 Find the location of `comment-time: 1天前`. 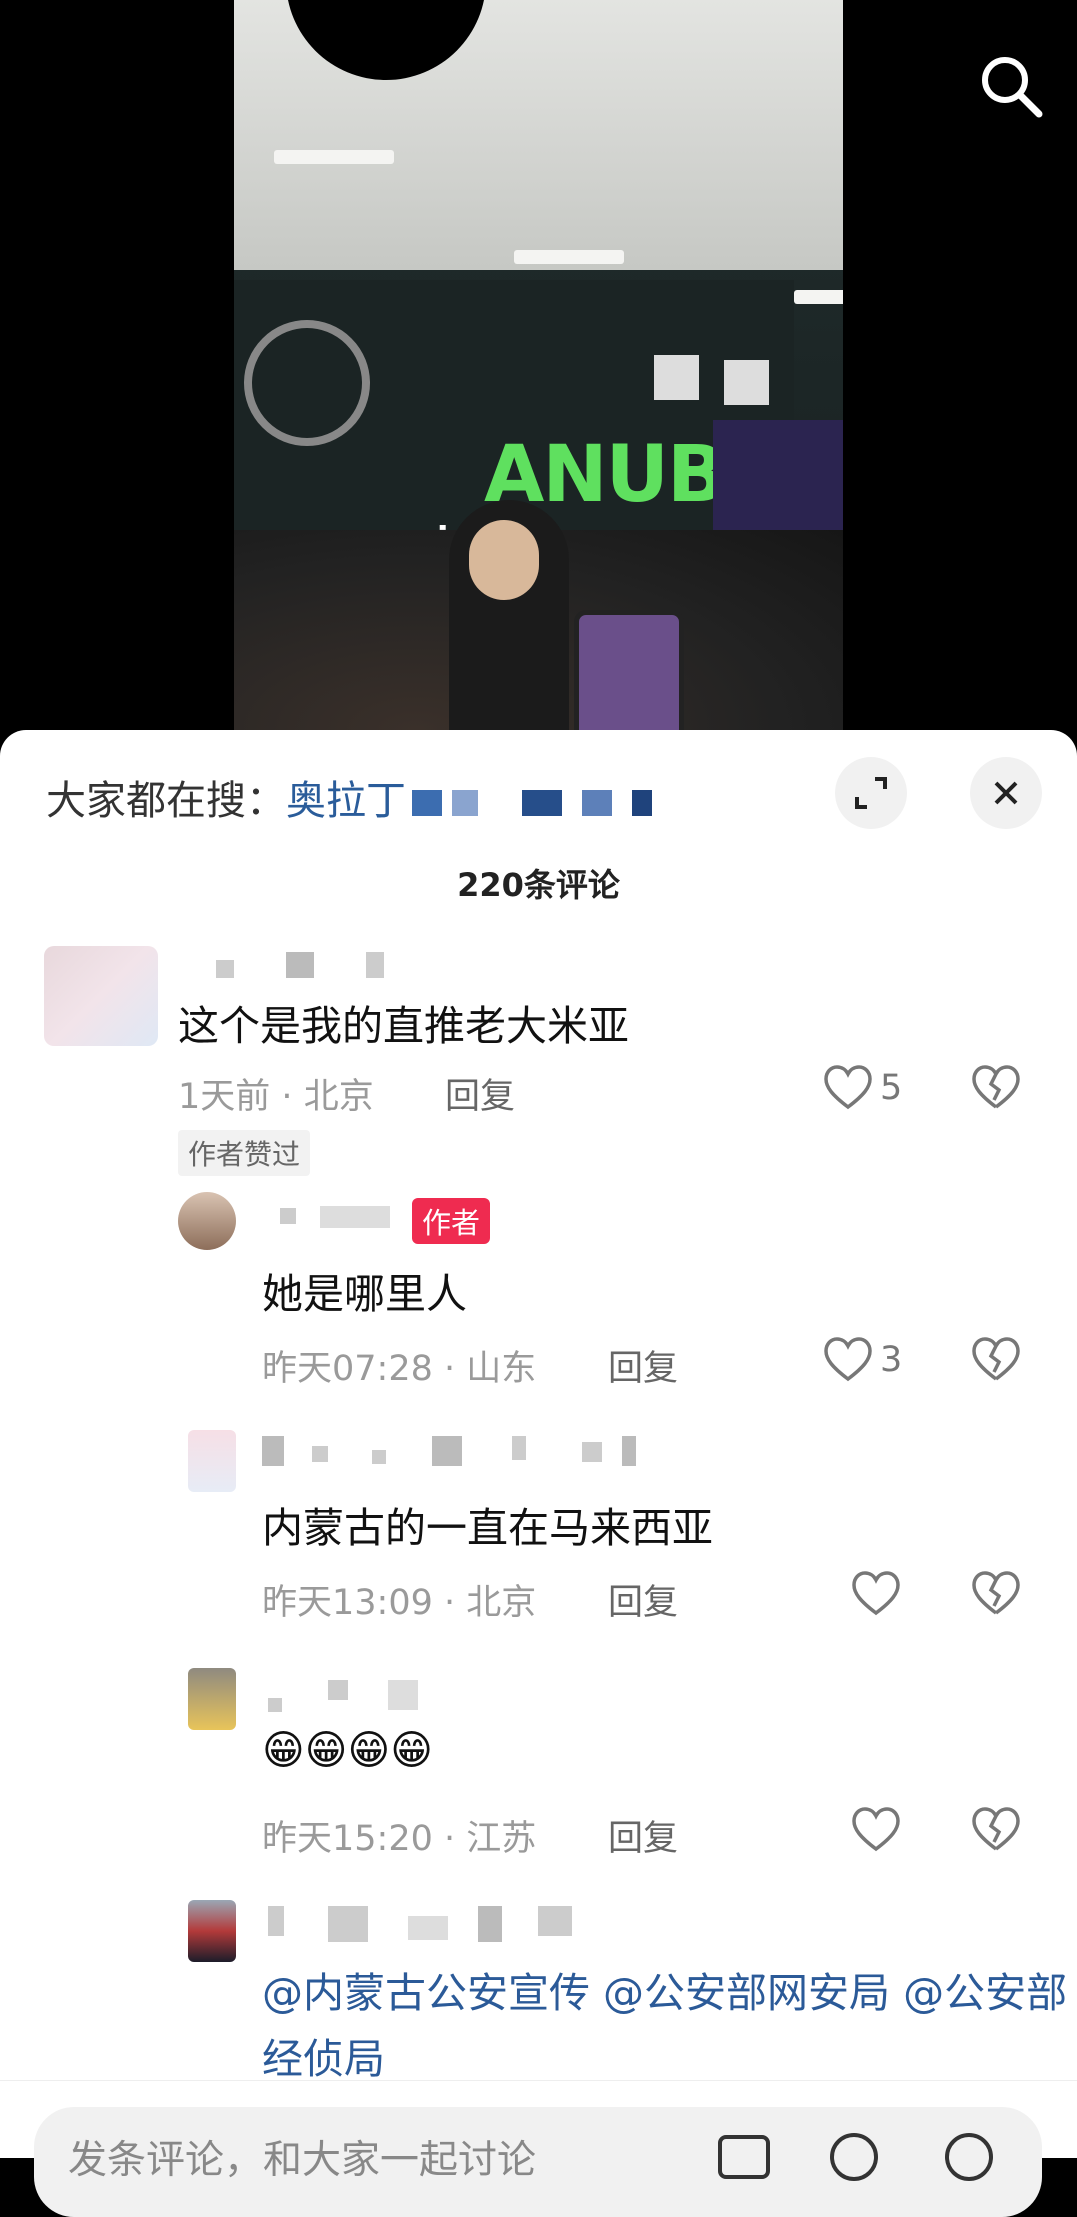

comment-time: 1天前 is located at coordinates (224, 1097).